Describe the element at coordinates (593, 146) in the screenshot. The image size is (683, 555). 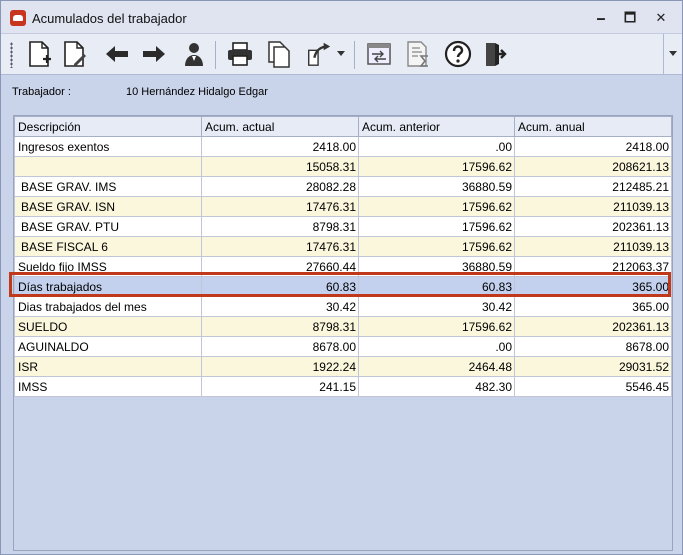
I see `cell-acum-anual: 2418.00` at that location.